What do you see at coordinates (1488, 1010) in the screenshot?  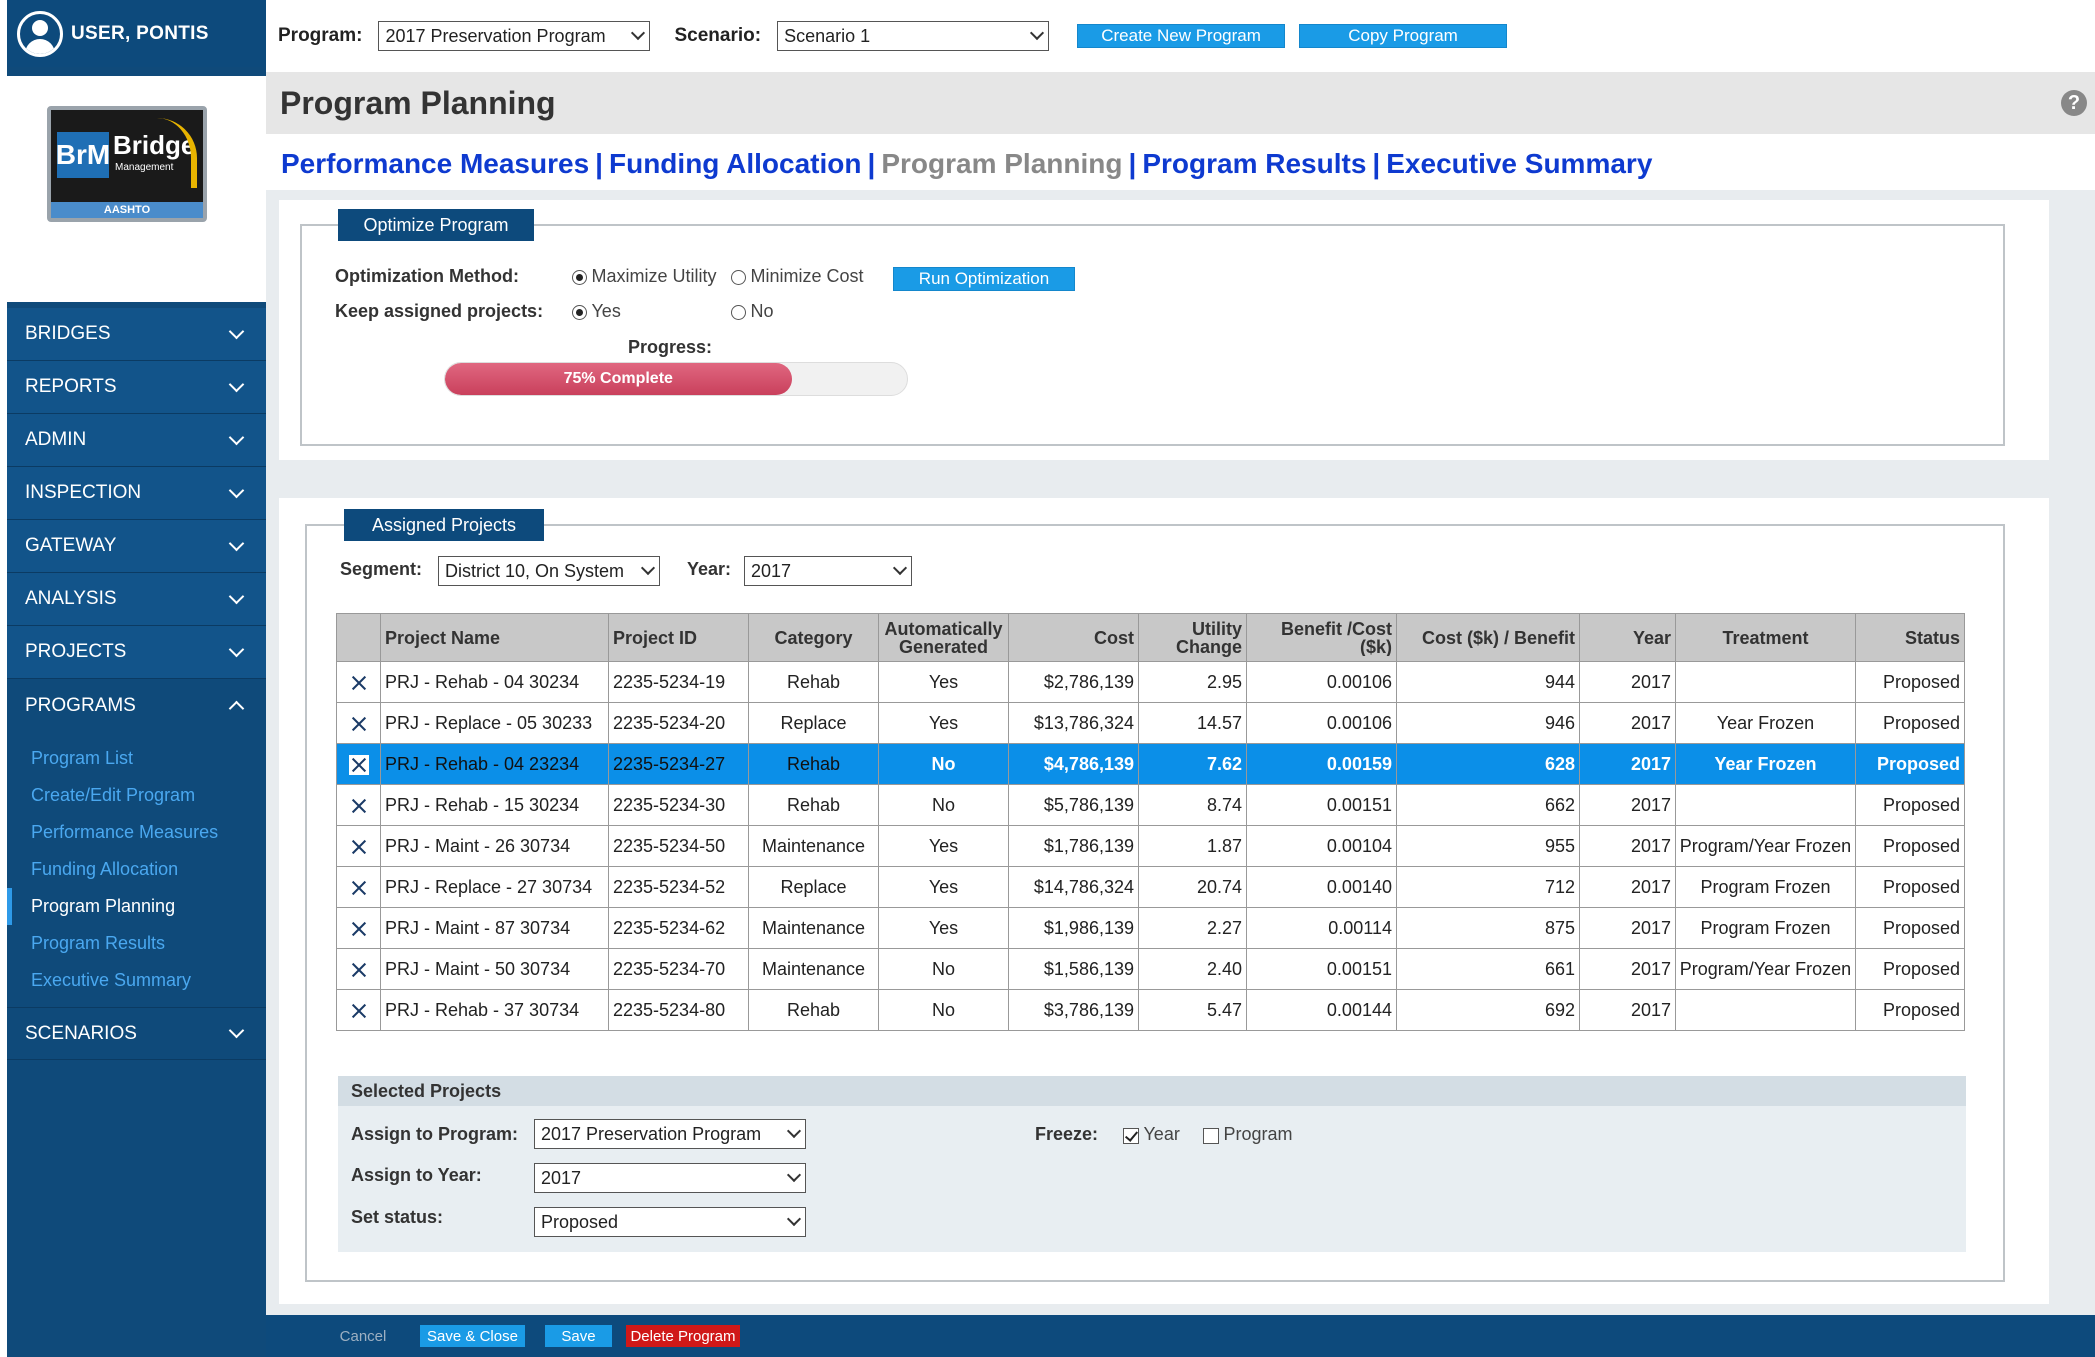 I see `cell-costben: 692` at bounding box center [1488, 1010].